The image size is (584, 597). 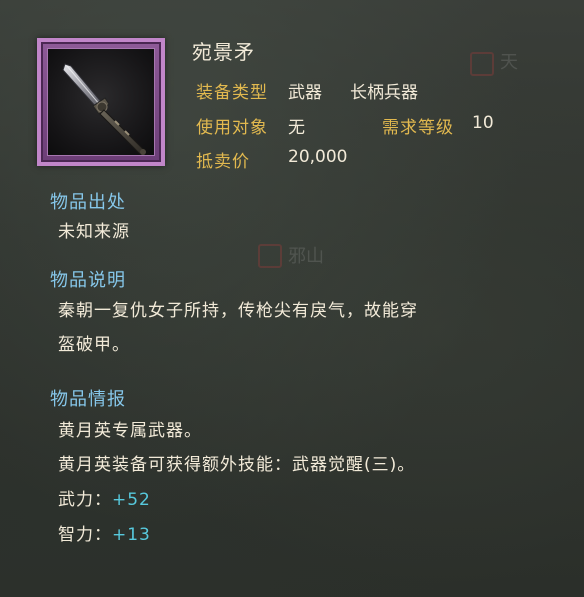 I want to click on intel-line-2: 黄月英装备可获得额外技能：武器觉醒(三)。, so click(x=237, y=465).